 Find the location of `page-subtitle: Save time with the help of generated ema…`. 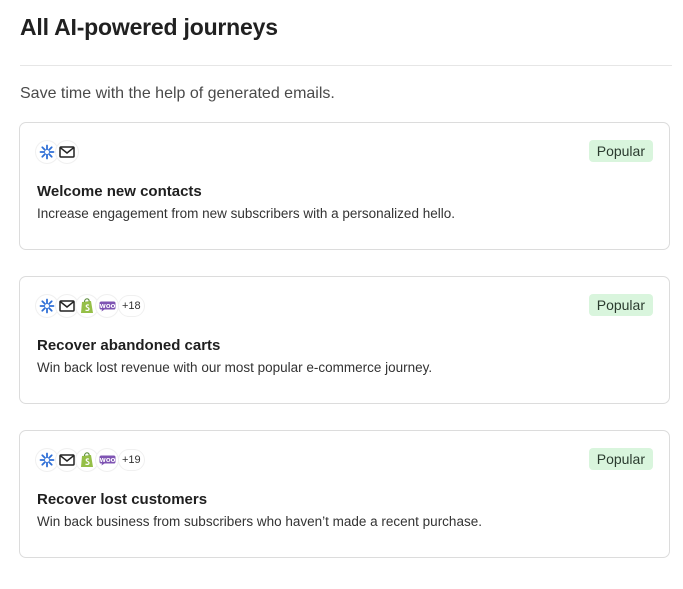

page-subtitle: Save time with the help of generated ema… is located at coordinates (177, 93).